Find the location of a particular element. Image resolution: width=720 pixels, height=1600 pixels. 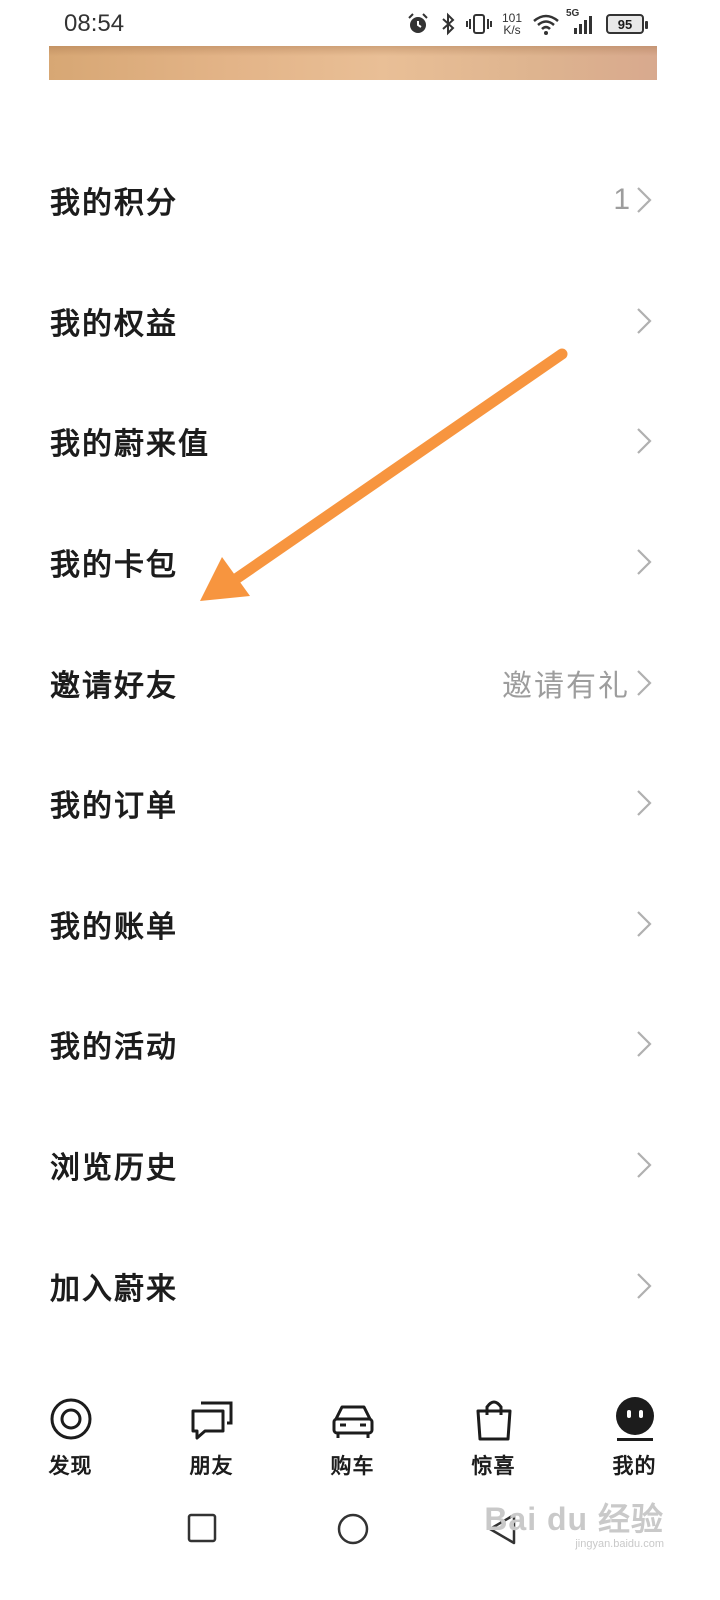

cellular-signal-icon: 5G is located at coordinates (581, 22).